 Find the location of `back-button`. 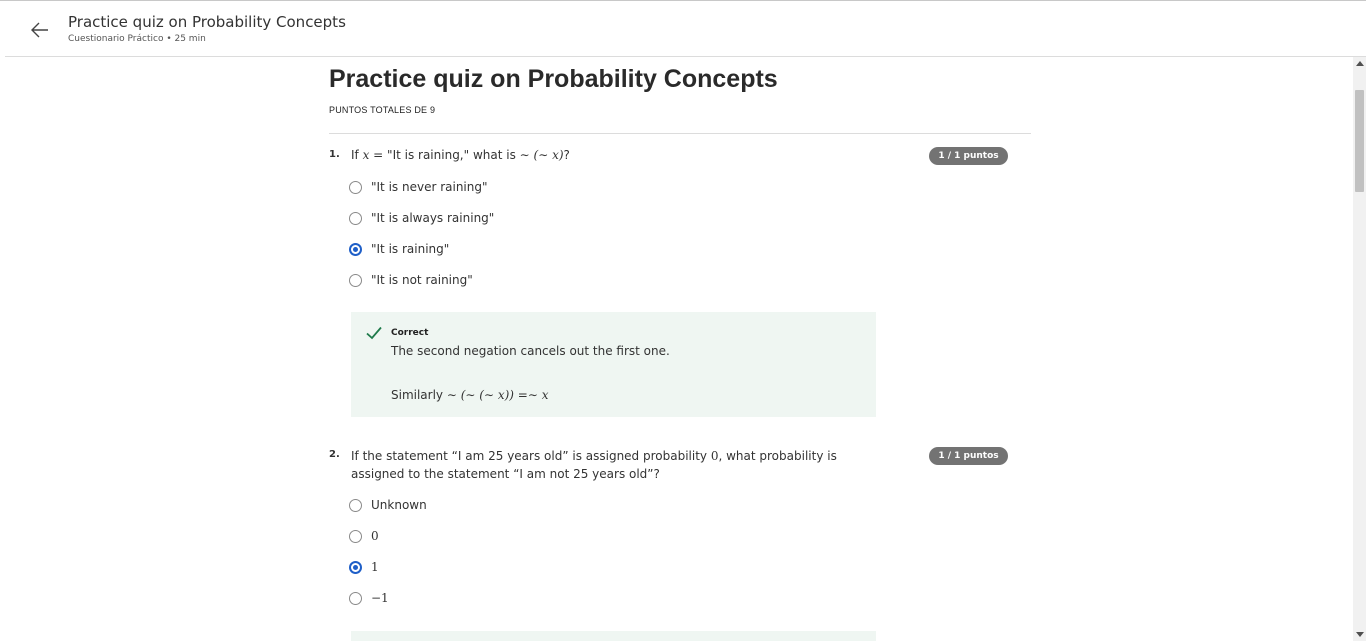

back-button is located at coordinates (40, 30).